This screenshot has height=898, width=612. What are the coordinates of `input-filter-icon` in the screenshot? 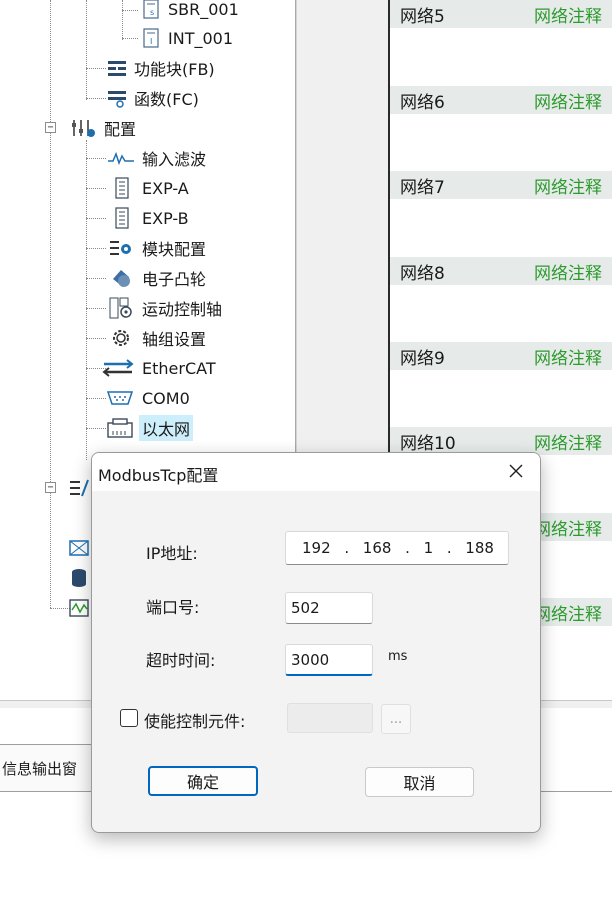 It's located at (121, 158).